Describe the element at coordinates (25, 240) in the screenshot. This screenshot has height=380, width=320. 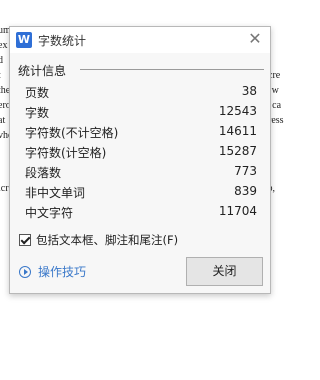
I see `include-textboxes-checkbox` at that location.